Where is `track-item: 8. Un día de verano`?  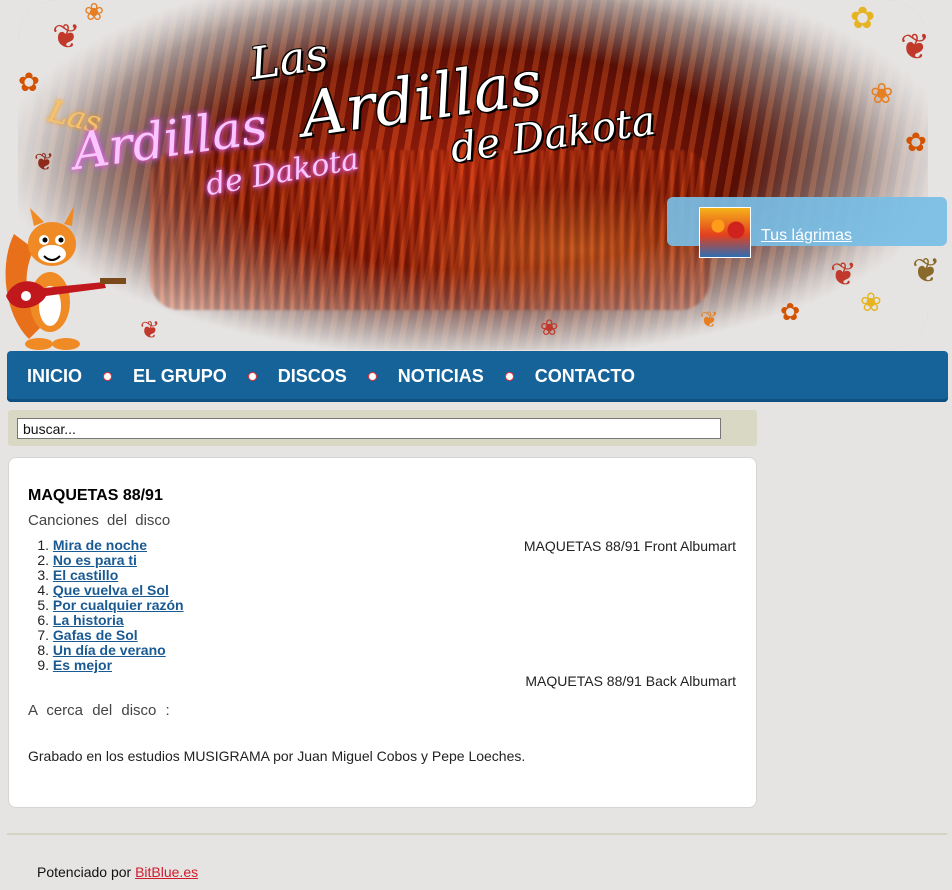 track-item: 8. Un día de verano is located at coordinates (106, 650).